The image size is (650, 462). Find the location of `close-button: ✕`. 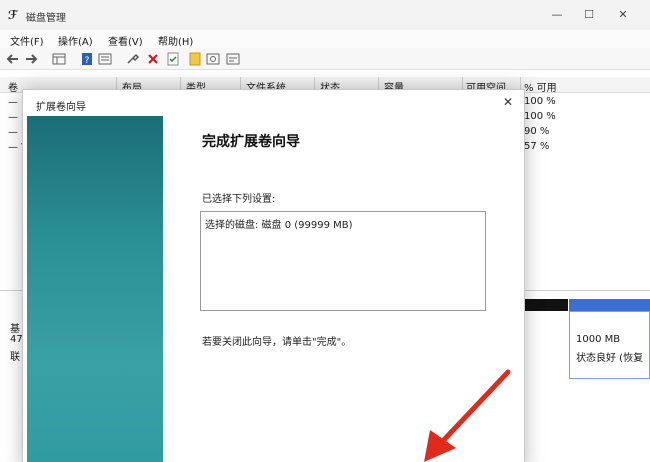

close-button: ✕ is located at coordinates (623, 15).